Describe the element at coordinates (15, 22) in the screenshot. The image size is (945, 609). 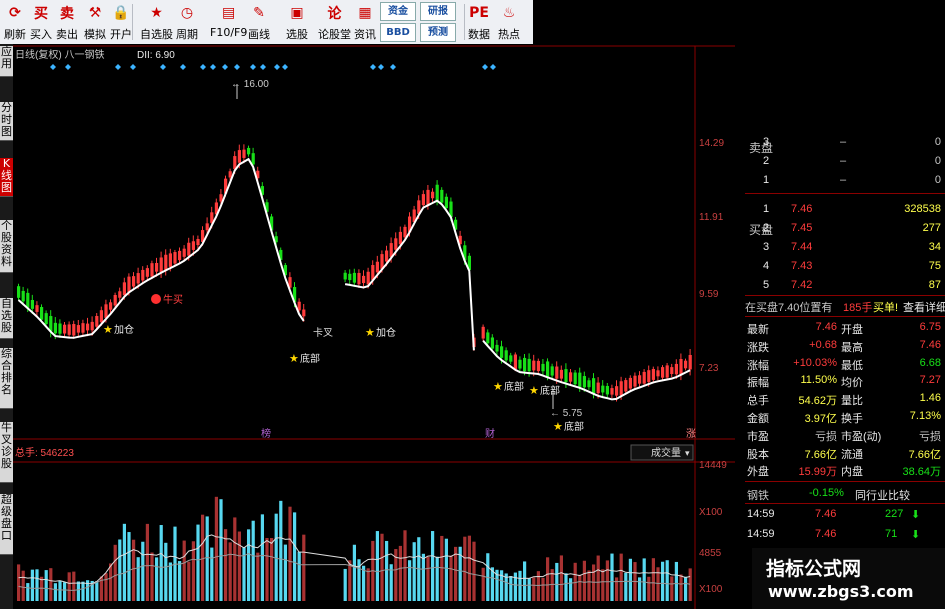
I see `refresh-button: ⟳ 刷新` at that location.